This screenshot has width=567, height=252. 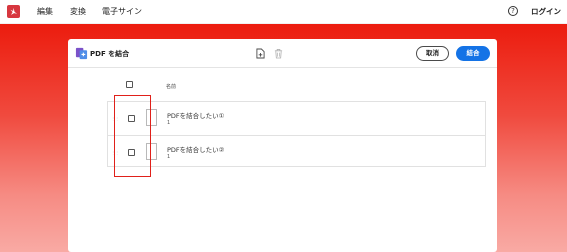 What do you see at coordinates (473, 53) in the screenshot?
I see `combine-button: 結合` at bounding box center [473, 53].